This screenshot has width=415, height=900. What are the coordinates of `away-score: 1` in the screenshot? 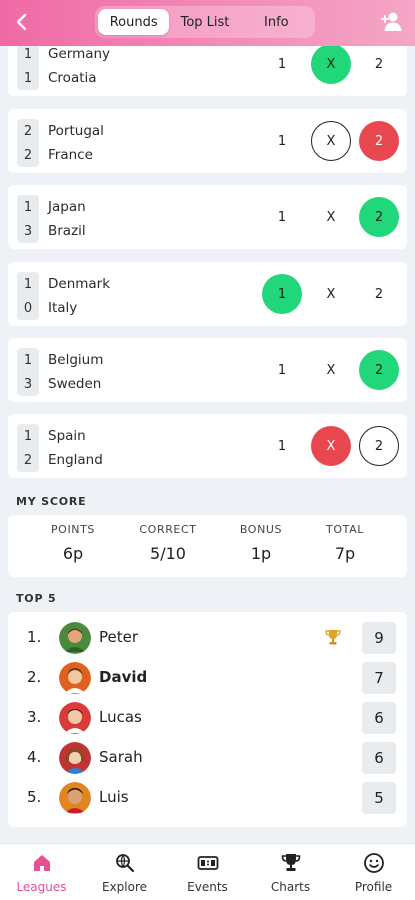 It's located at (28, 78).